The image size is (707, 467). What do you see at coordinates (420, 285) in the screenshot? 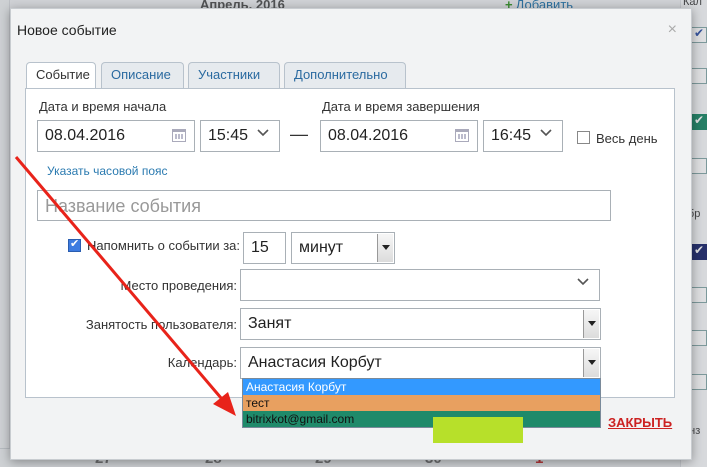
I see `place-select` at bounding box center [420, 285].